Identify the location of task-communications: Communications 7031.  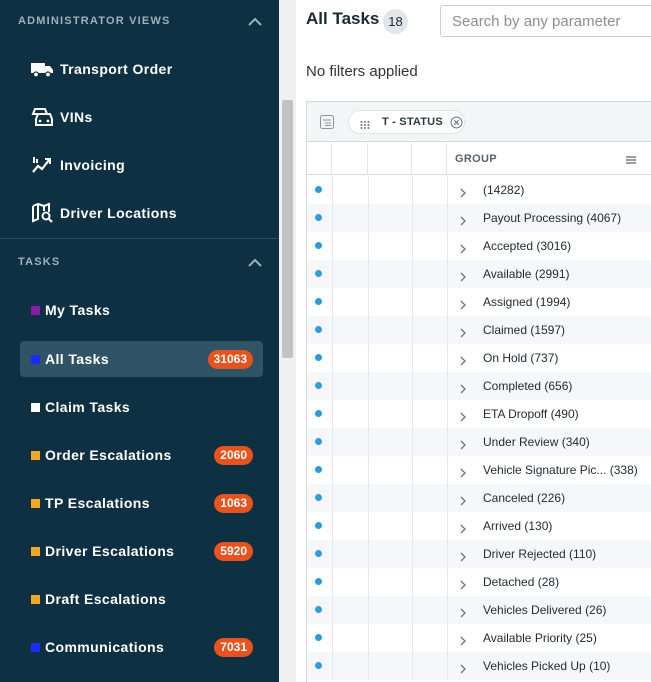
(141, 647).